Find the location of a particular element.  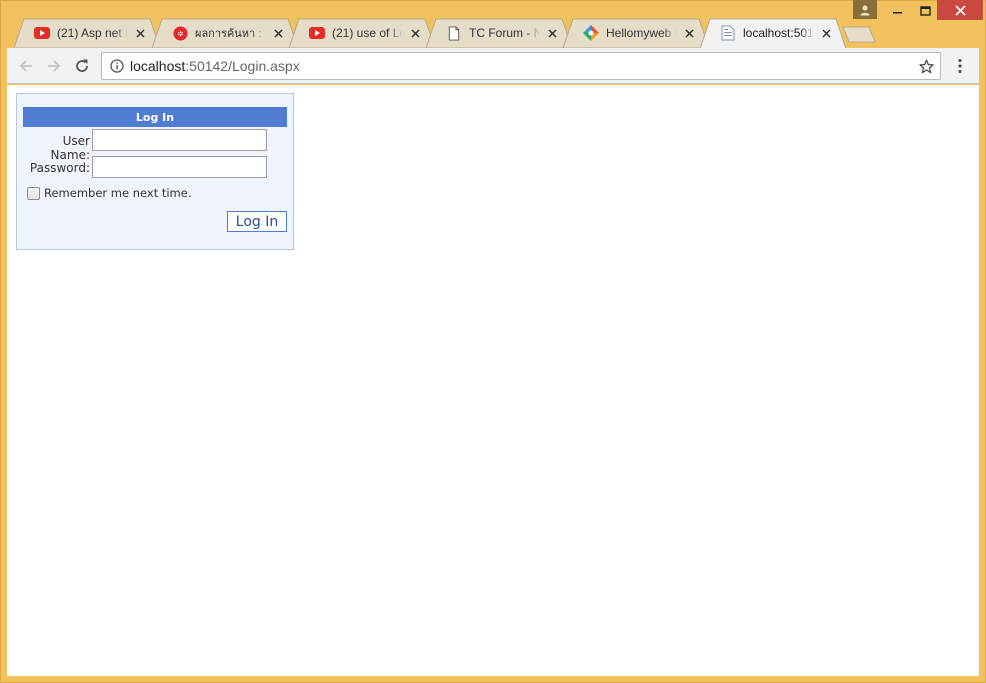

tab-4: TC Forum - Ne is located at coordinates (499, 33).